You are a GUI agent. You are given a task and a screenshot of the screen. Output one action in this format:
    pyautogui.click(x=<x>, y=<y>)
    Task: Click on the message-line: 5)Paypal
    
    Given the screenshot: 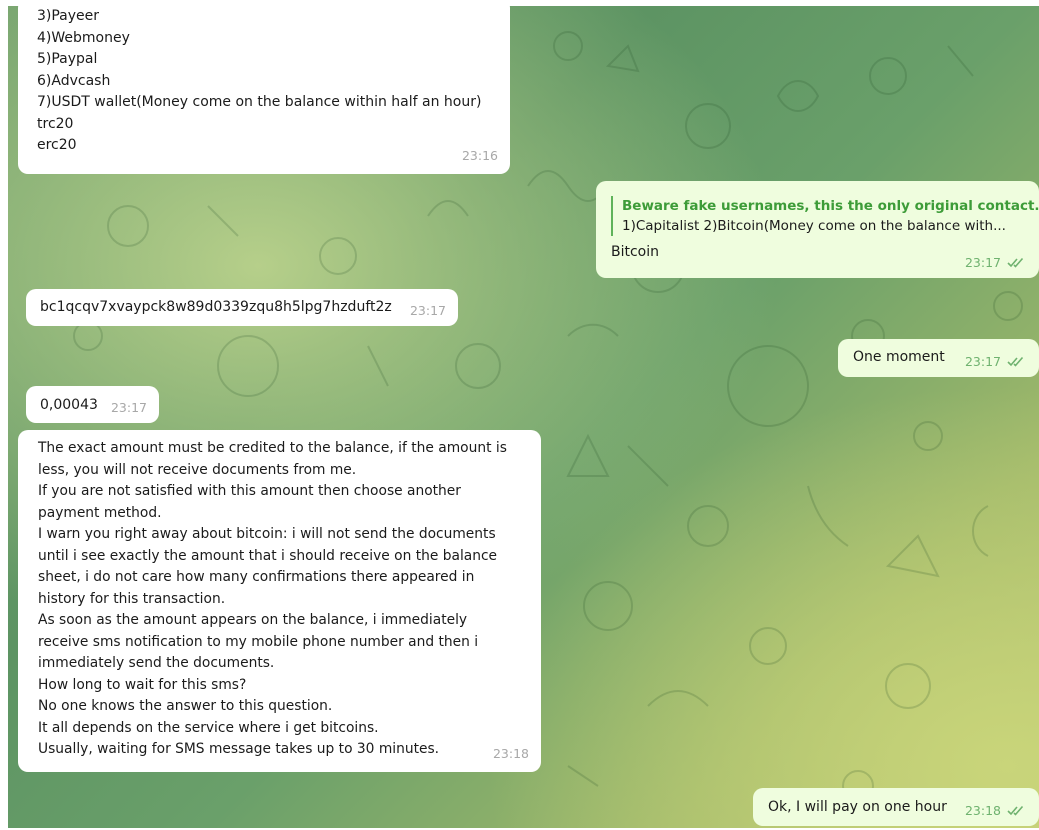 What is the action you would take?
    pyautogui.click(x=67, y=59)
    